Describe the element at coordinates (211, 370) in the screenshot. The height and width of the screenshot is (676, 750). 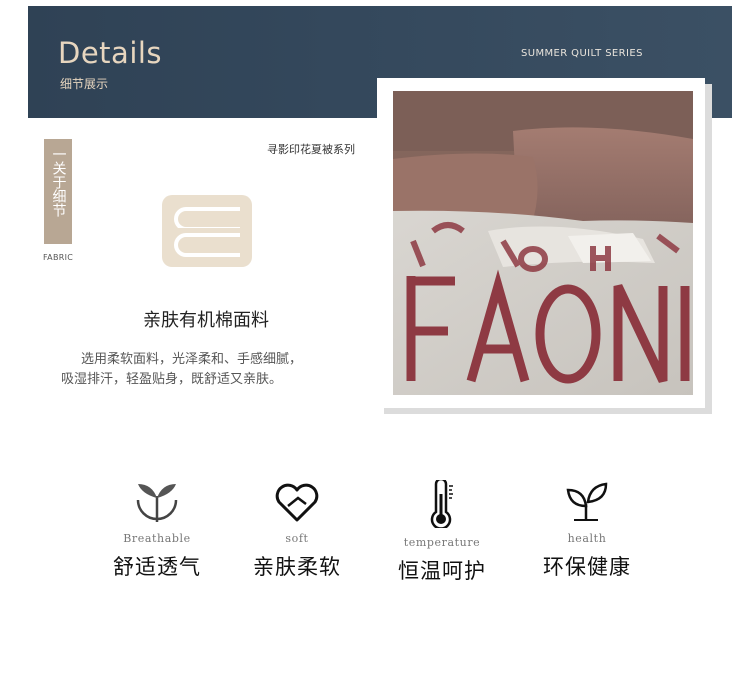
I see `feature-description: 选用柔软面料，光泽柔和、手感细腻， 吸湿排汗，轻盈贴身，既舒适又亲肤。` at that location.